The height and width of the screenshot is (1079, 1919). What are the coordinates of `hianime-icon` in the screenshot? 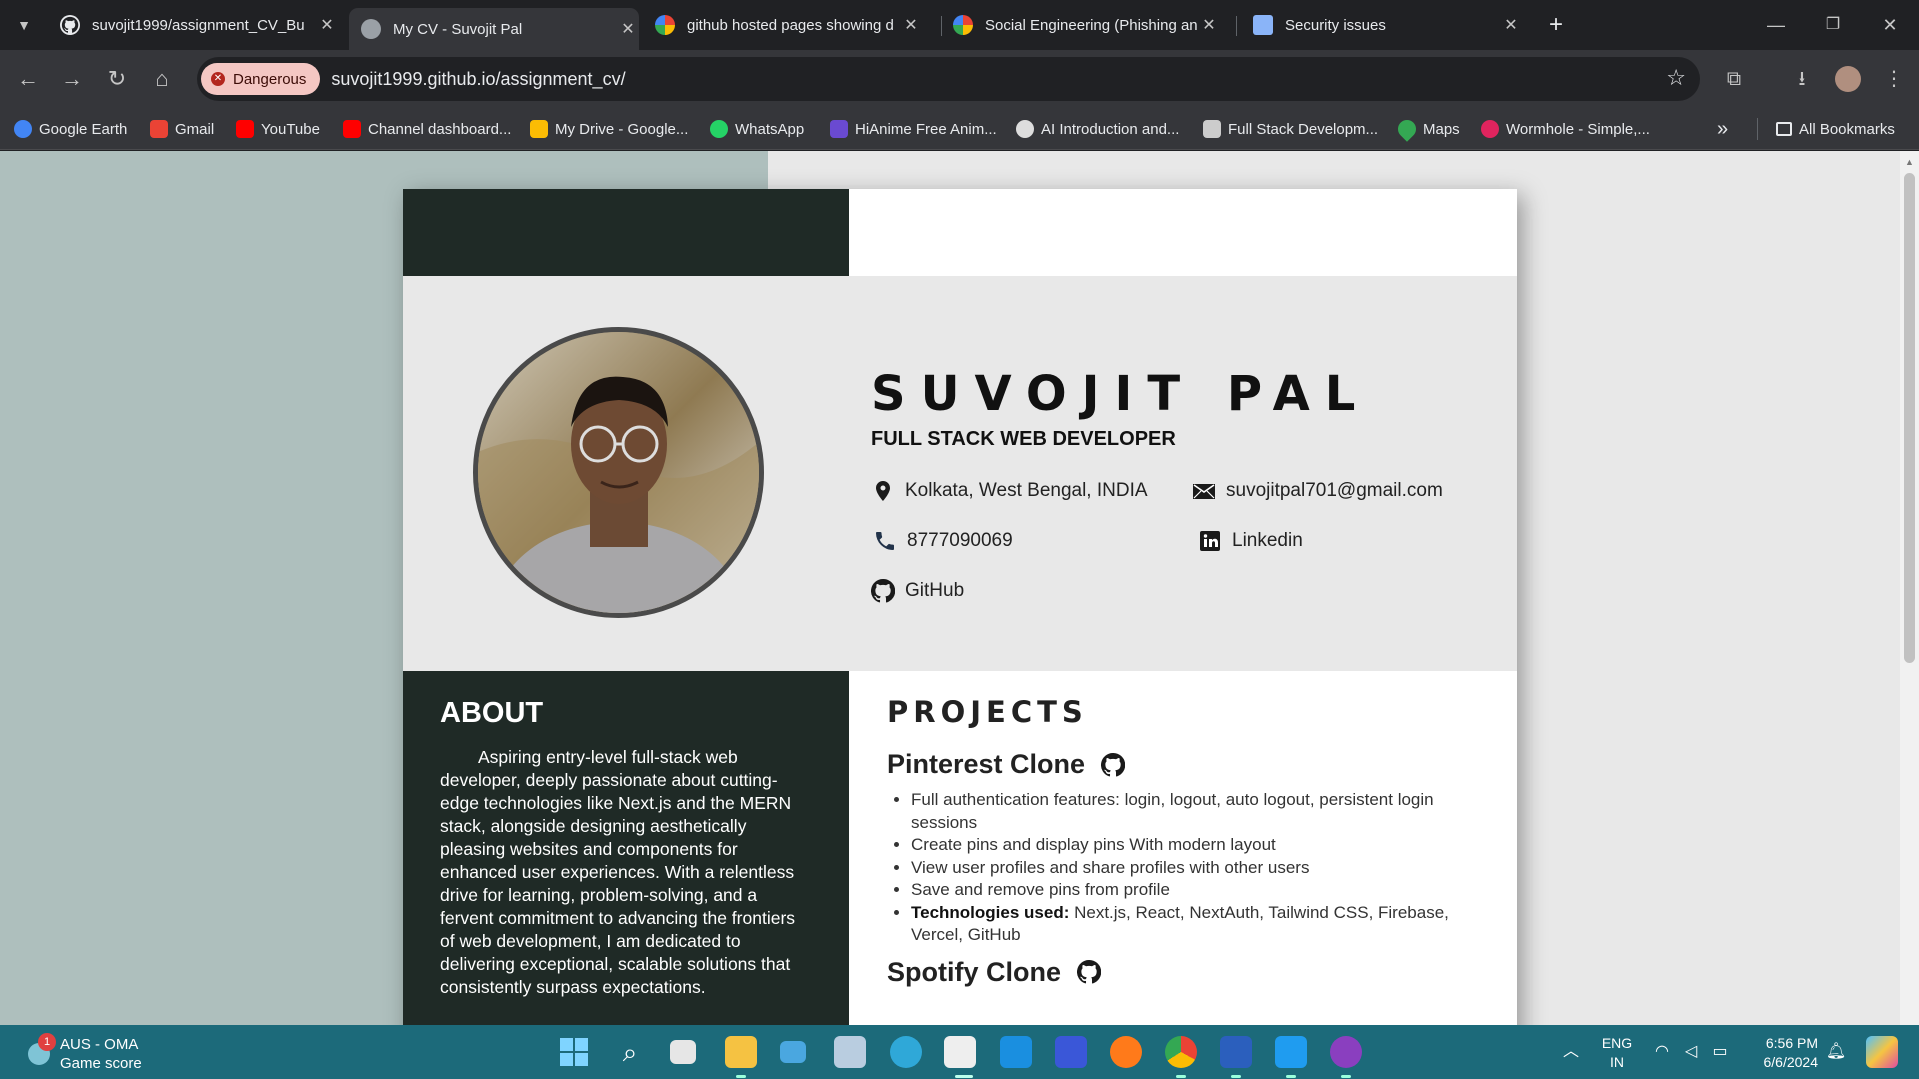 It's located at (839, 129).